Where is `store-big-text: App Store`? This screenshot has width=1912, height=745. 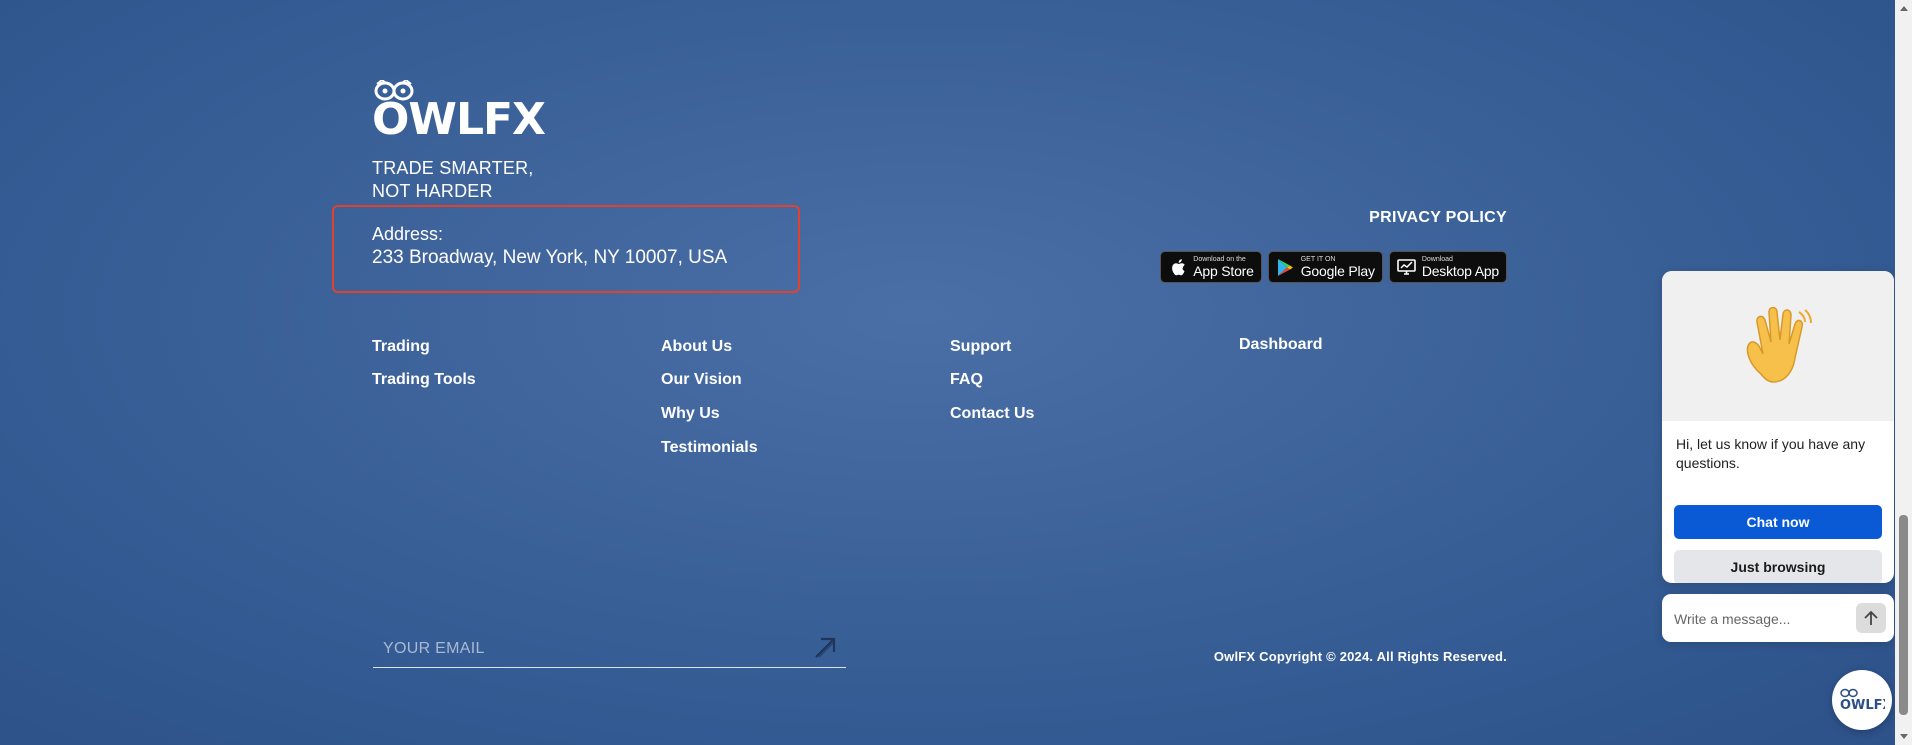
store-big-text: App Store is located at coordinates (1223, 271).